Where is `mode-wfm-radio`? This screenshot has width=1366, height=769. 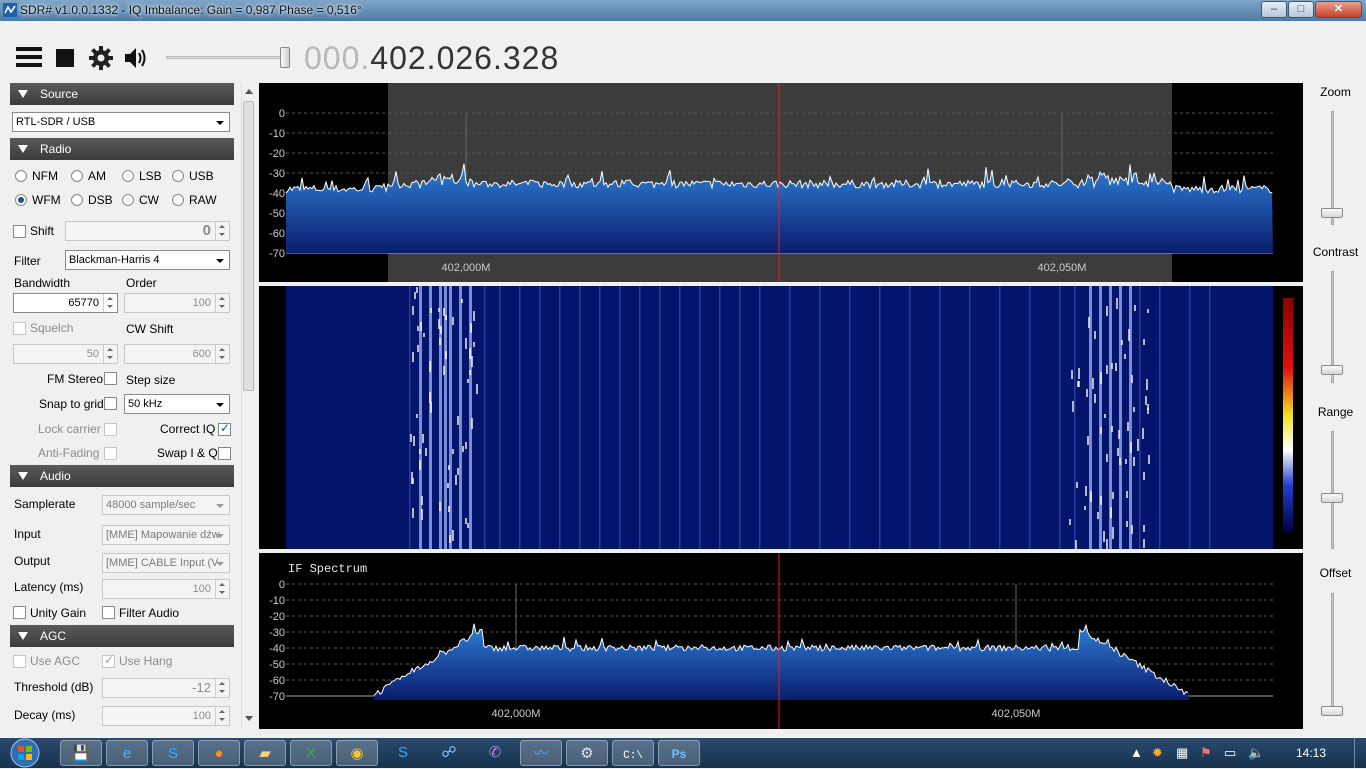 mode-wfm-radio is located at coordinates (21, 200).